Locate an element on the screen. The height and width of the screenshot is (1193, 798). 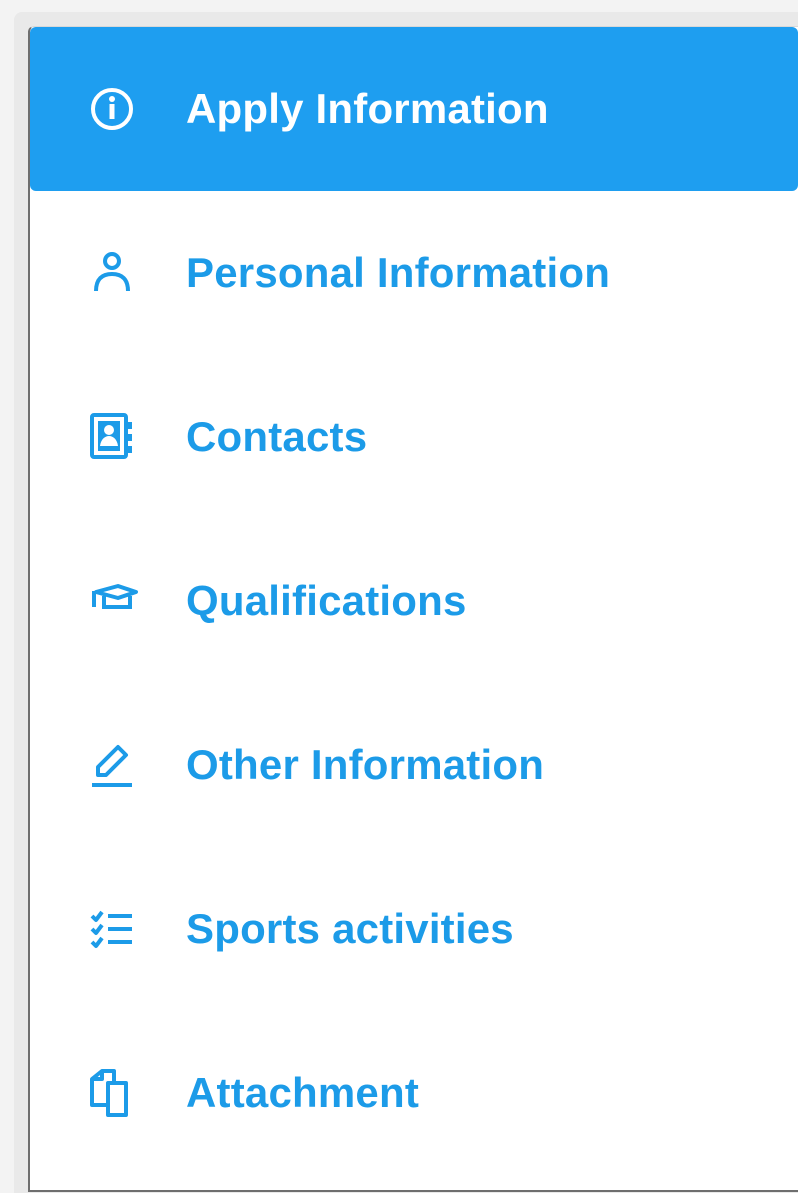
pencil-icon is located at coordinates (112, 765).